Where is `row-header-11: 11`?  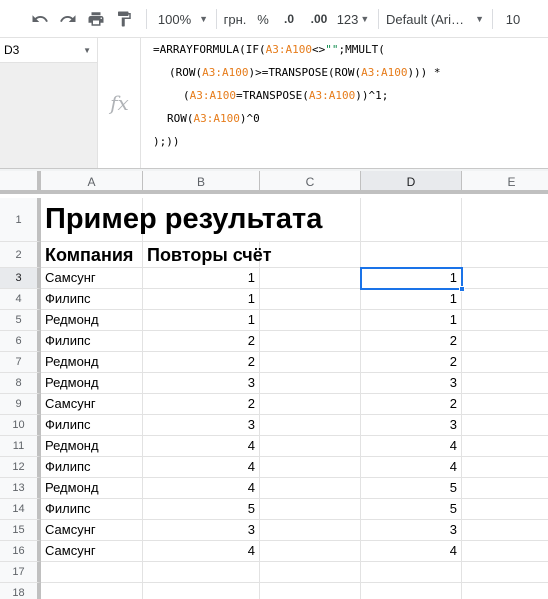 row-header-11: 11 is located at coordinates (20, 446).